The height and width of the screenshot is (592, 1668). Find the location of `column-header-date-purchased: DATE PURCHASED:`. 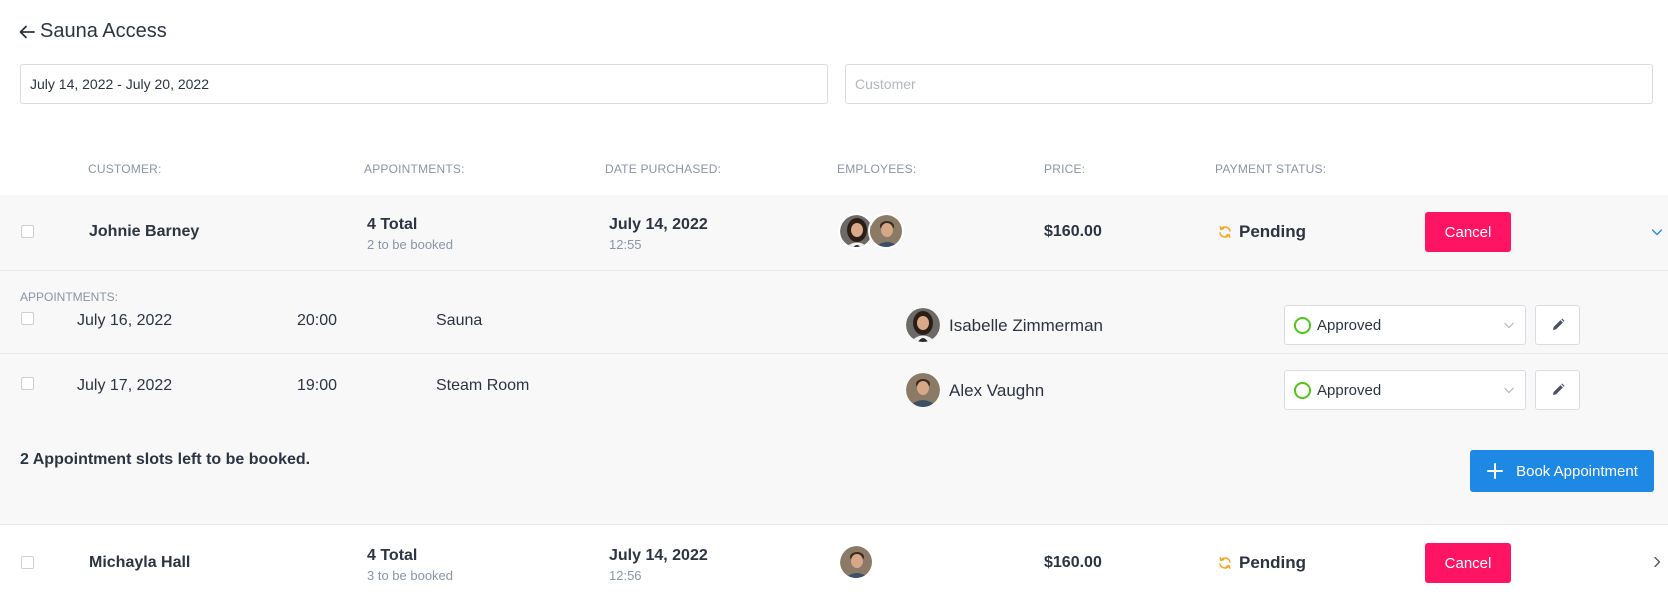

column-header-date-purchased: DATE PURCHASED: is located at coordinates (663, 169).